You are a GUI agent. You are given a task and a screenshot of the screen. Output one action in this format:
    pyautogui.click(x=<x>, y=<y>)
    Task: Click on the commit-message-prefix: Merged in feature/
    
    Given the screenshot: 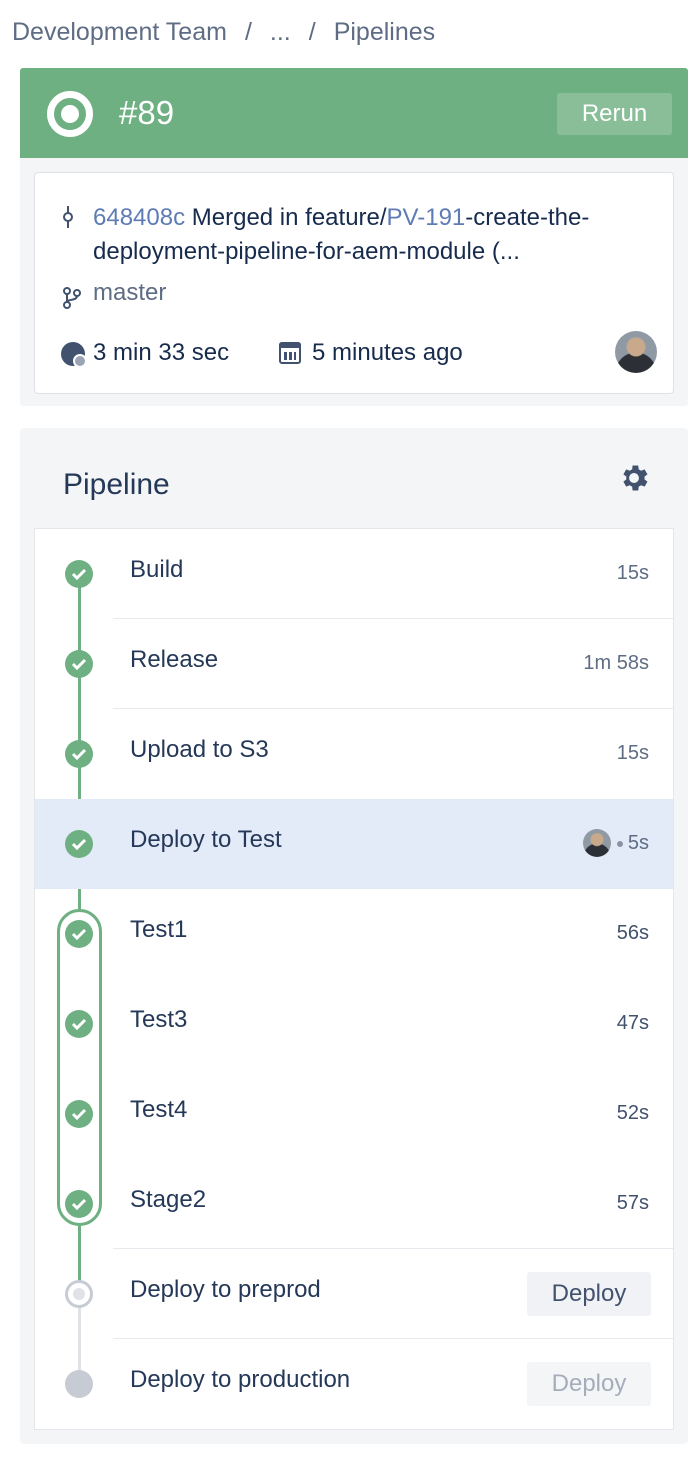 What is the action you would take?
    pyautogui.click(x=289, y=217)
    